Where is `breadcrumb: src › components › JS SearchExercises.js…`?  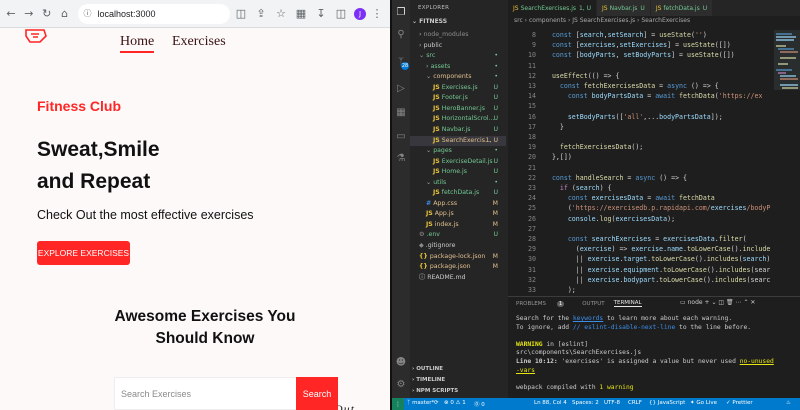 breadcrumb: src › components › JS SearchExercises.js… is located at coordinates (602, 20).